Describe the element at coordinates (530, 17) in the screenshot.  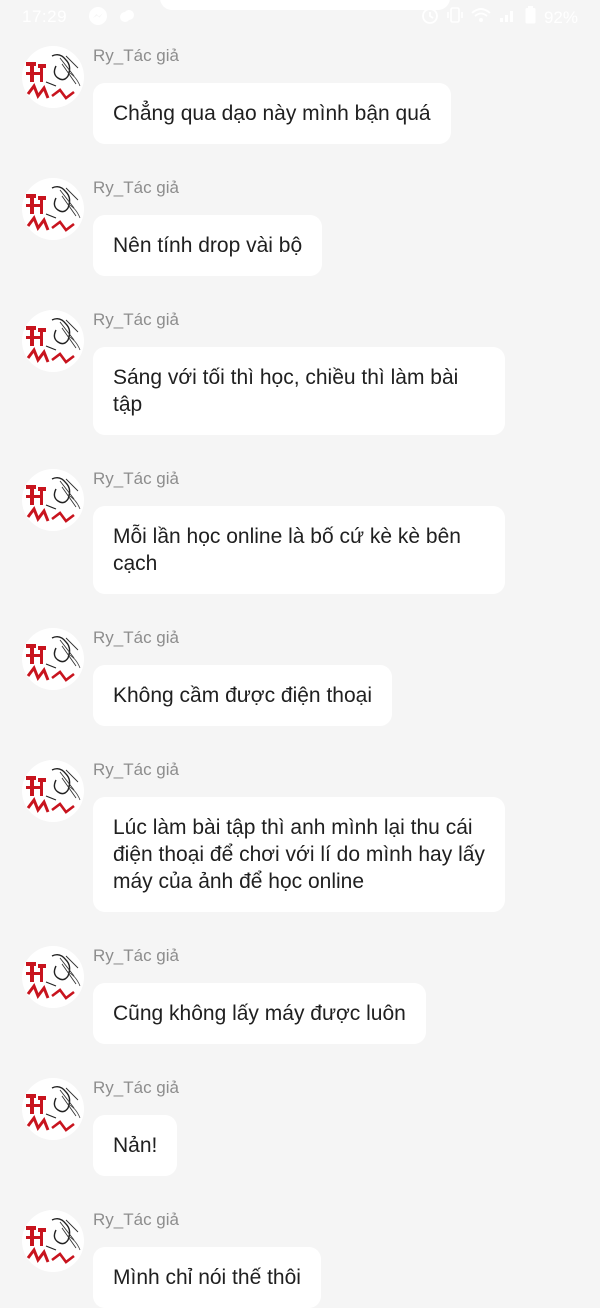
I see `battery-icon` at that location.